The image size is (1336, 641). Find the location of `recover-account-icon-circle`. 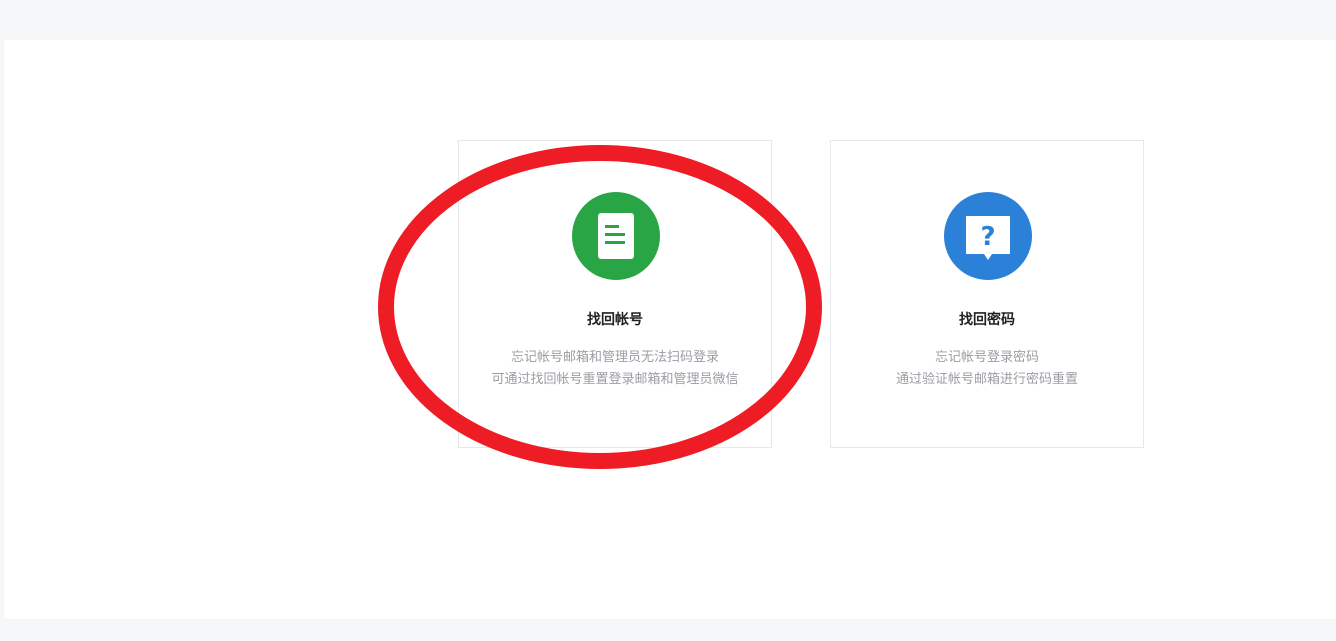

recover-account-icon-circle is located at coordinates (616, 236).